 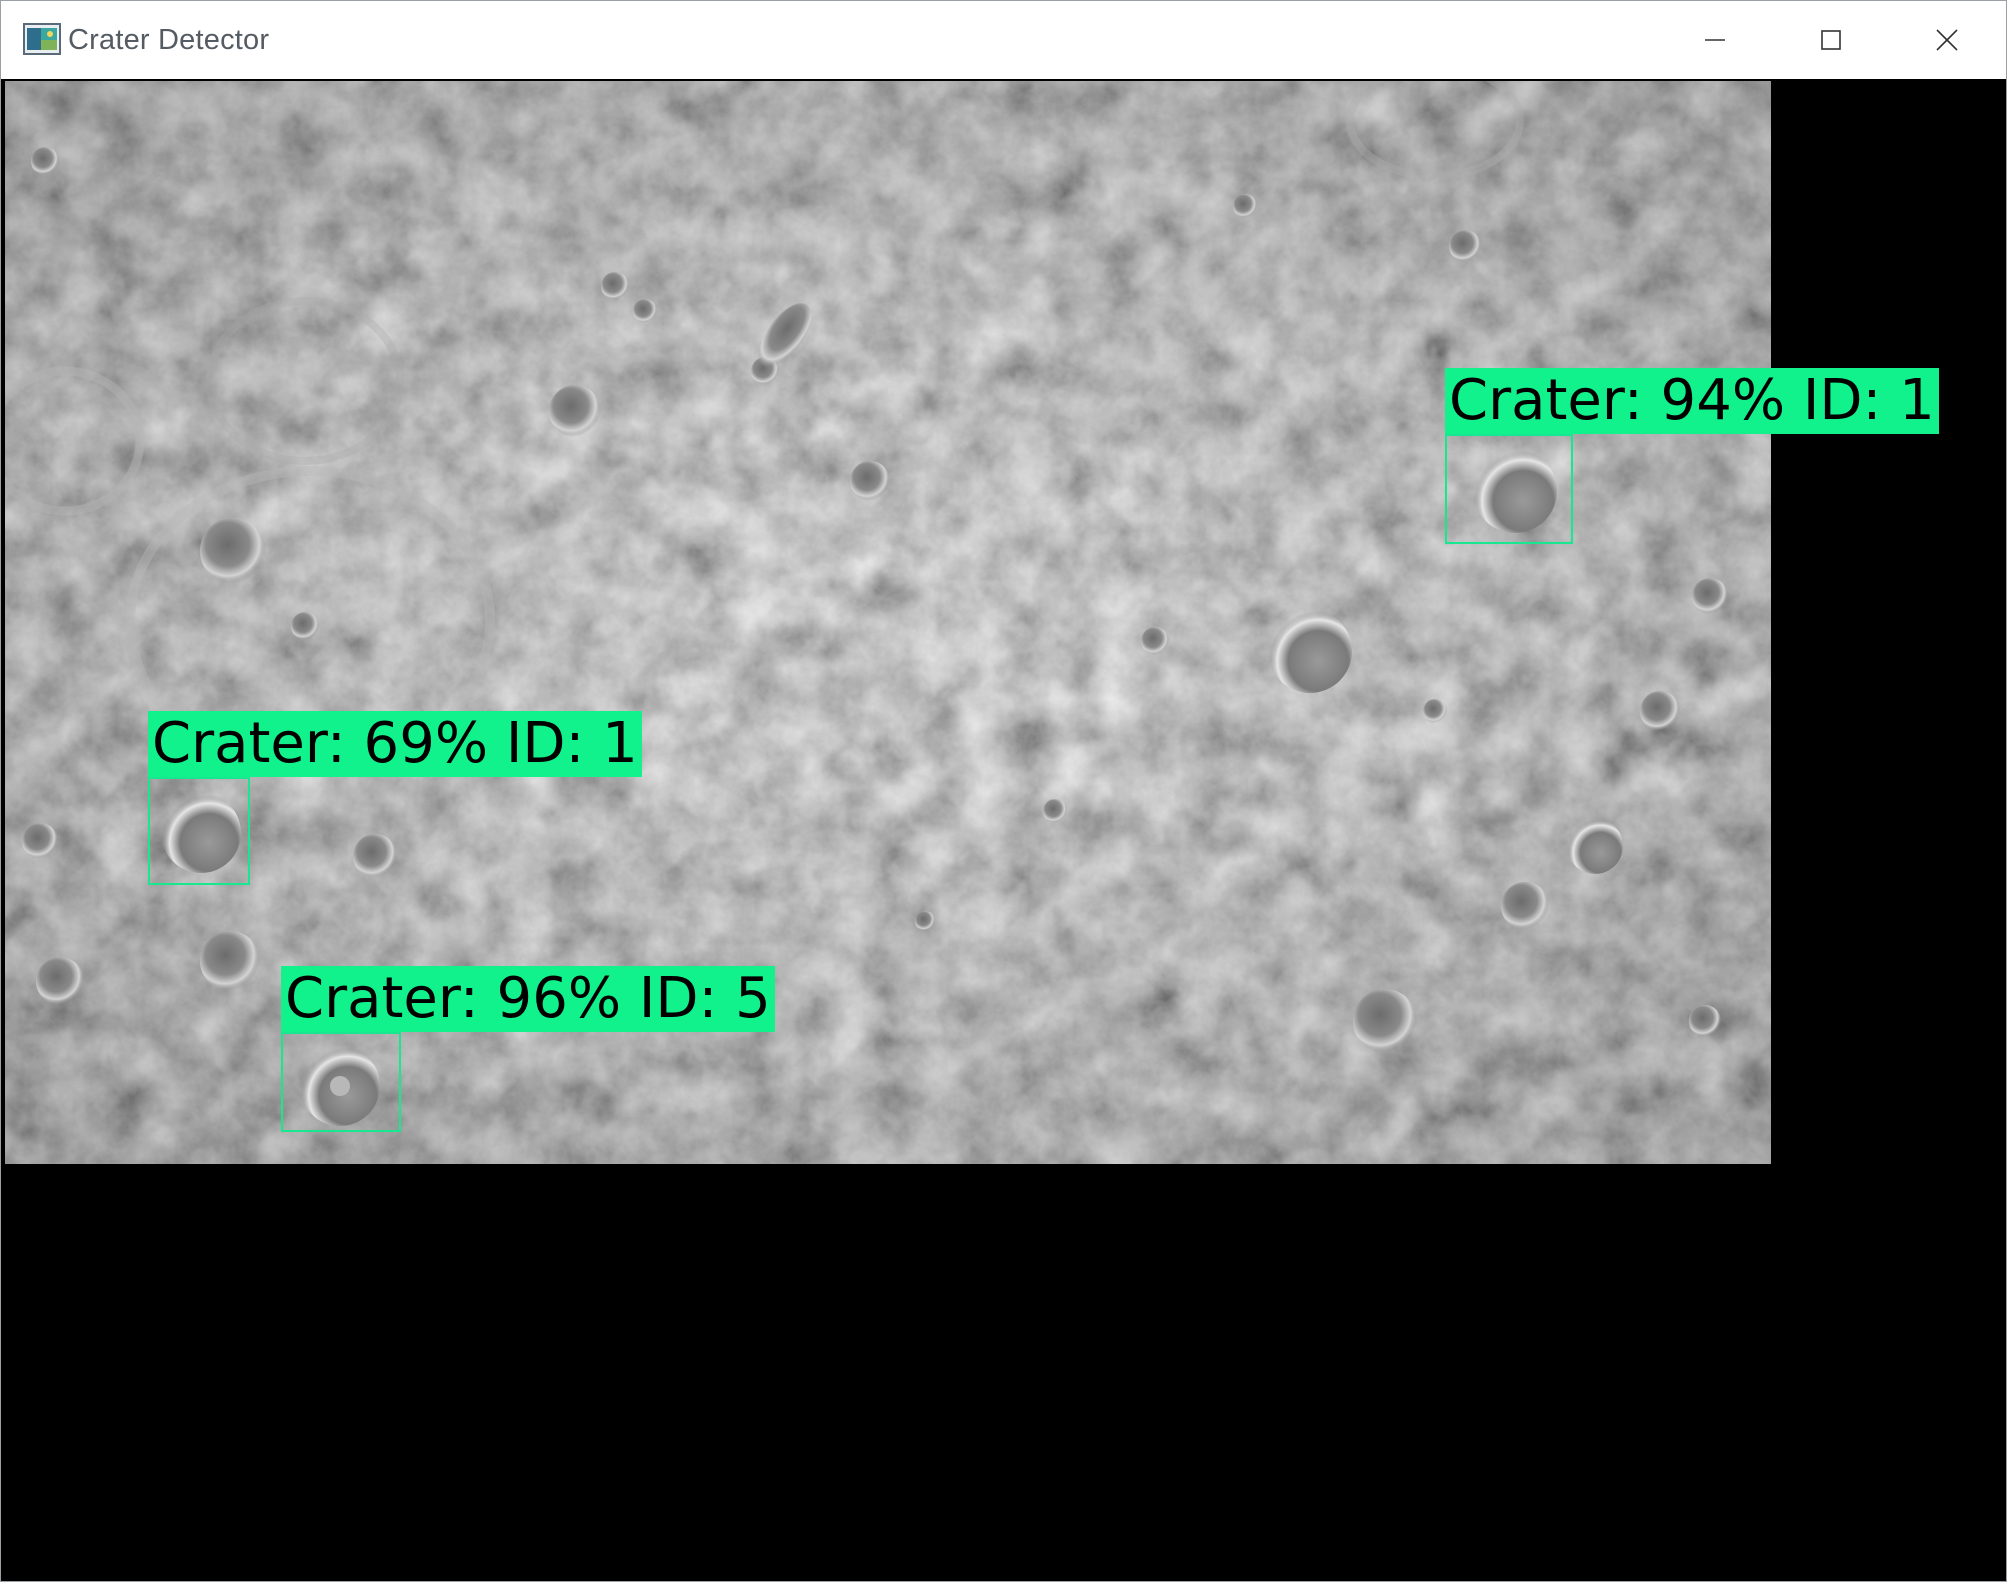 I want to click on title-bar: Crater Detector, so click(x=1003, y=40).